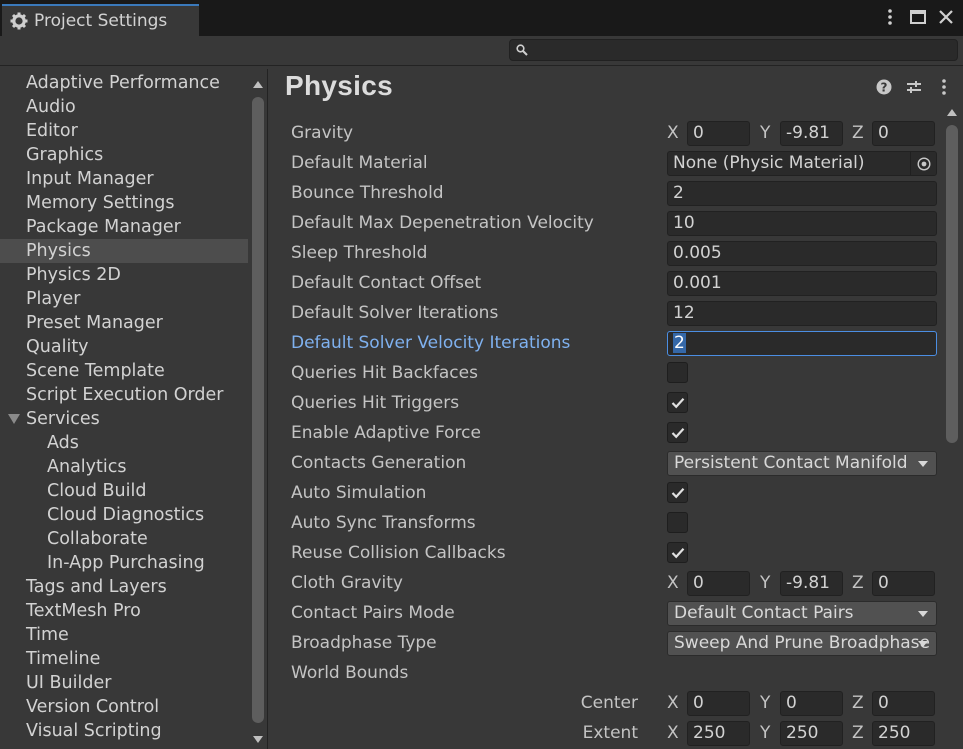 The image size is (963, 749). What do you see at coordinates (884, 87) in the screenshot?
I see `help-icon: ?` at bounding box center [884, 87].